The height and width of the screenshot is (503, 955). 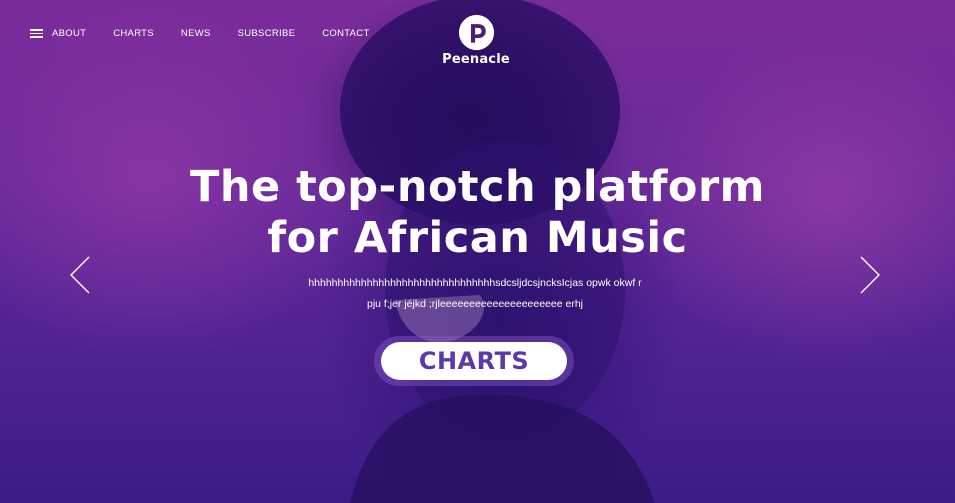 I want to click on nav-item-subscribe: SUBSCRIBE, so click(x=267, y=33).